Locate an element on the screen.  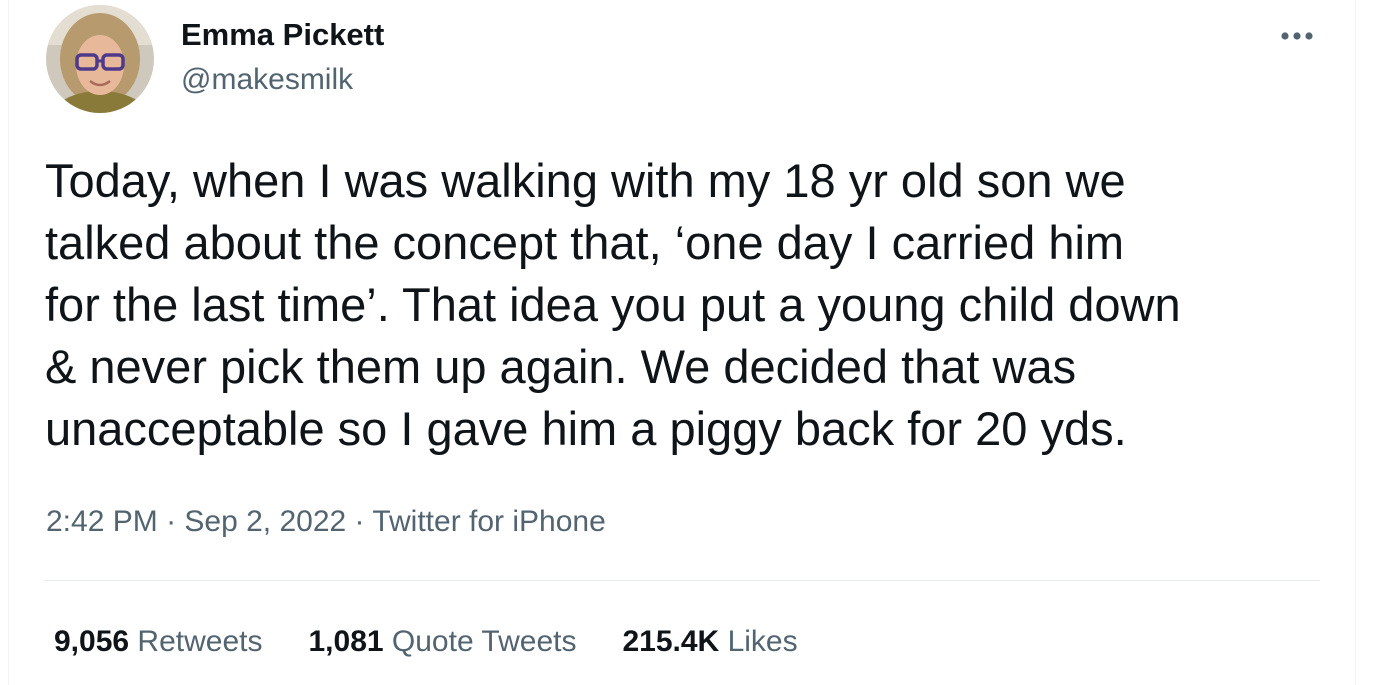
quote-tweets-label: Quote Tweets is located at coordinates (484, 641).